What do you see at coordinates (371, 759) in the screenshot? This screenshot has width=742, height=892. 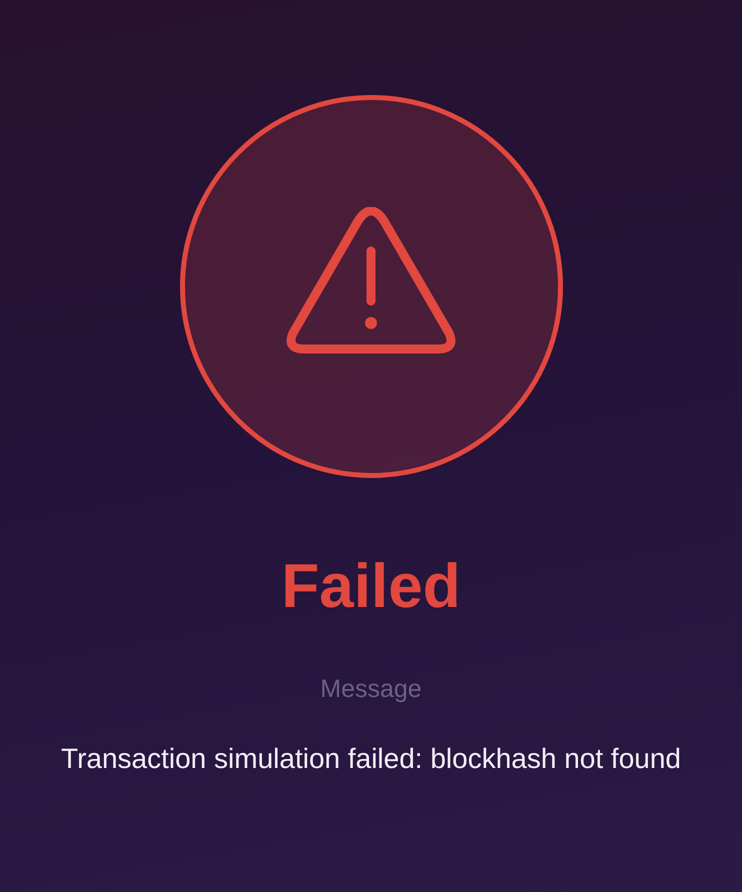 I see `message-text: Transaction simulation failed: blockhash not found` at bounding box center [371, 759].